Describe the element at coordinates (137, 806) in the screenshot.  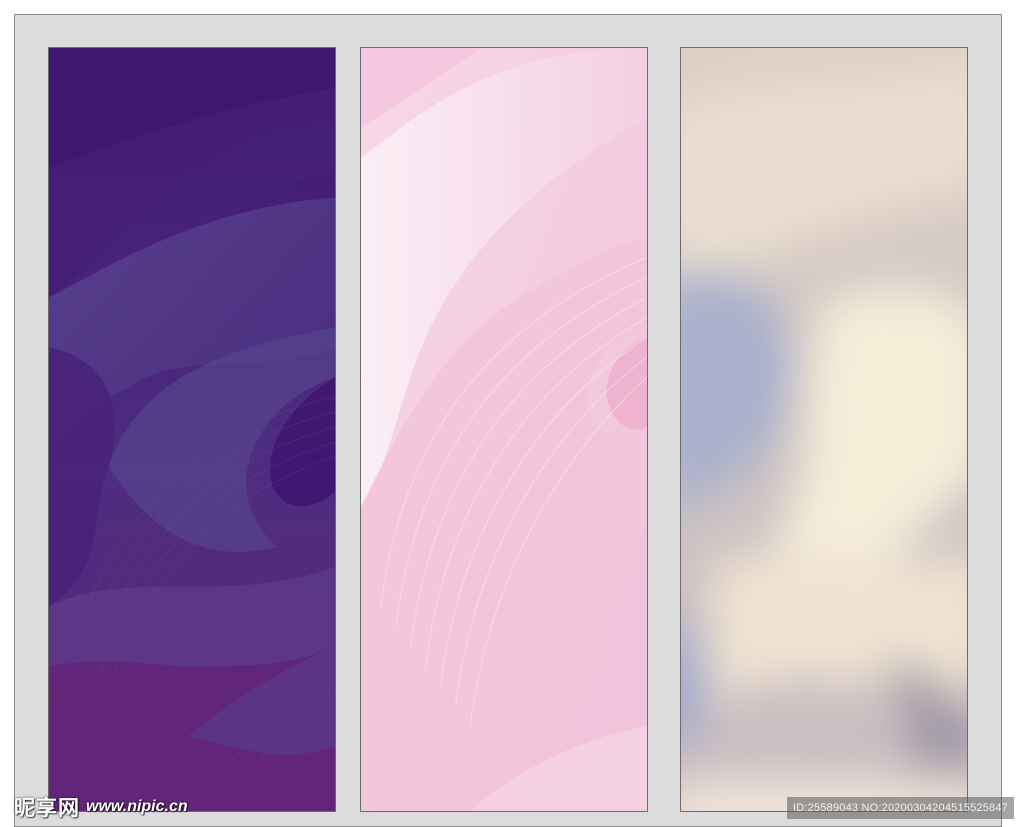
I see `watermark-site: www.nipic.cn` at that location.